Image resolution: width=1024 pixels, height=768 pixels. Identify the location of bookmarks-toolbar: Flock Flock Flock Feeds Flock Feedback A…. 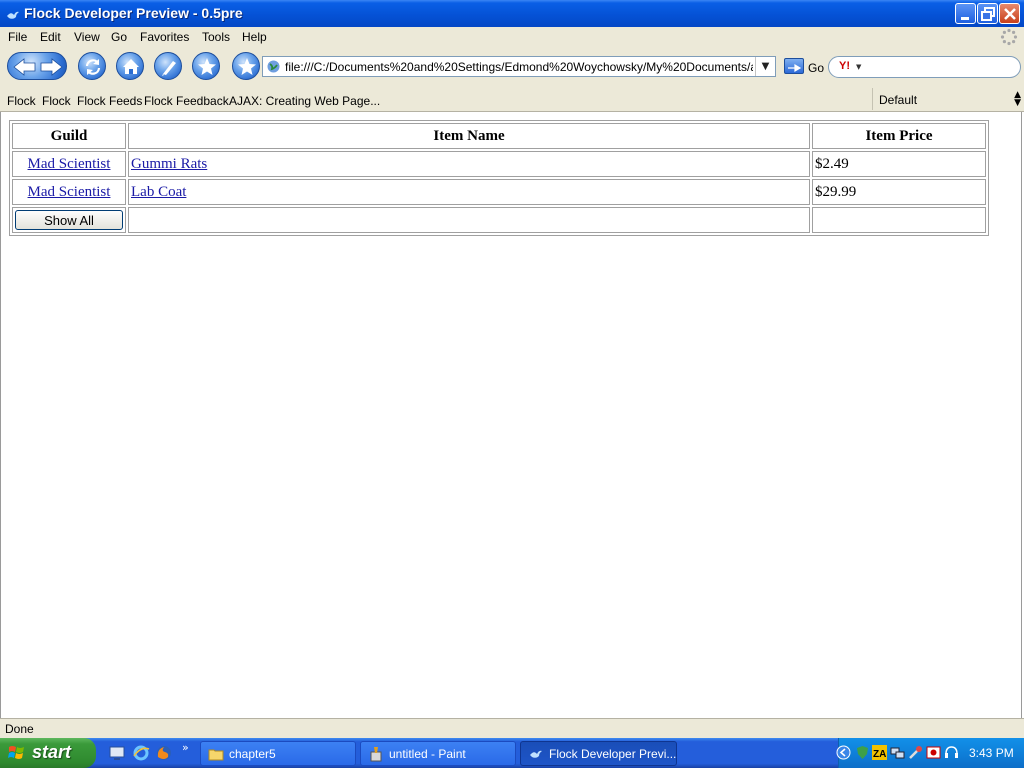
(512, 99).